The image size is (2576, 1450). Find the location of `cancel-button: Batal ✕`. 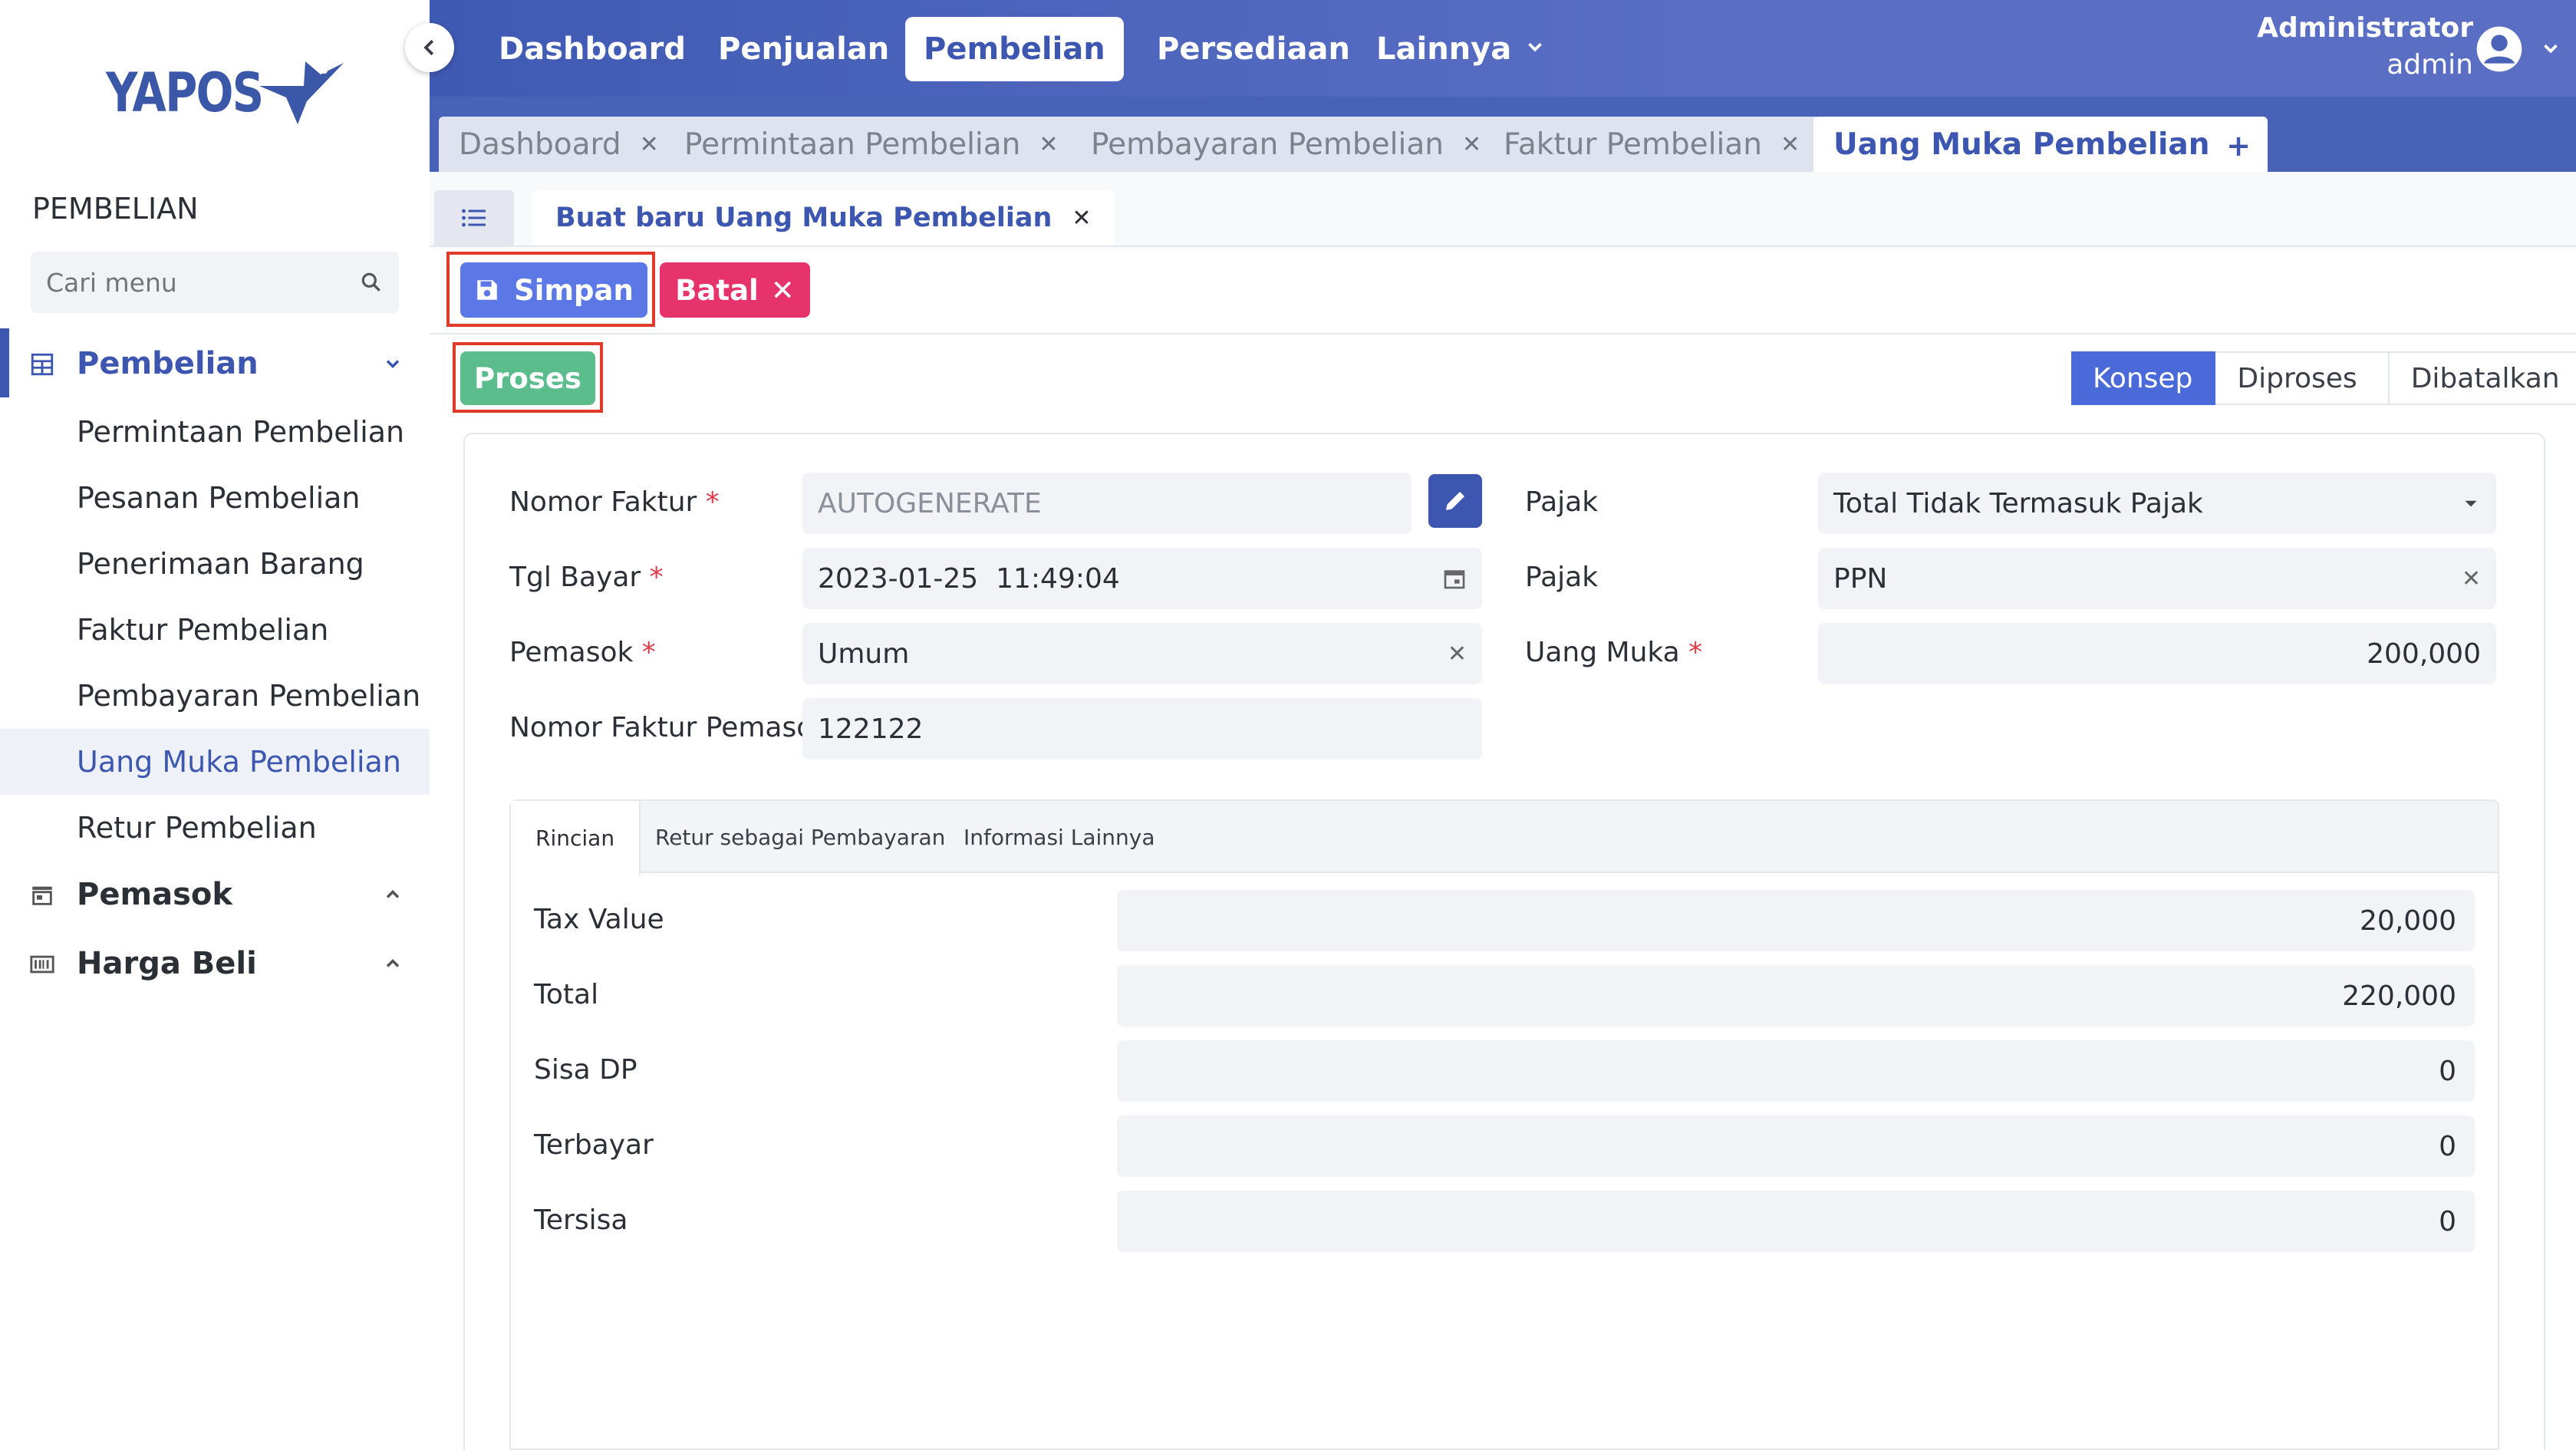

cancel-button: Batal ✕ is located at coordinates (735, 290).